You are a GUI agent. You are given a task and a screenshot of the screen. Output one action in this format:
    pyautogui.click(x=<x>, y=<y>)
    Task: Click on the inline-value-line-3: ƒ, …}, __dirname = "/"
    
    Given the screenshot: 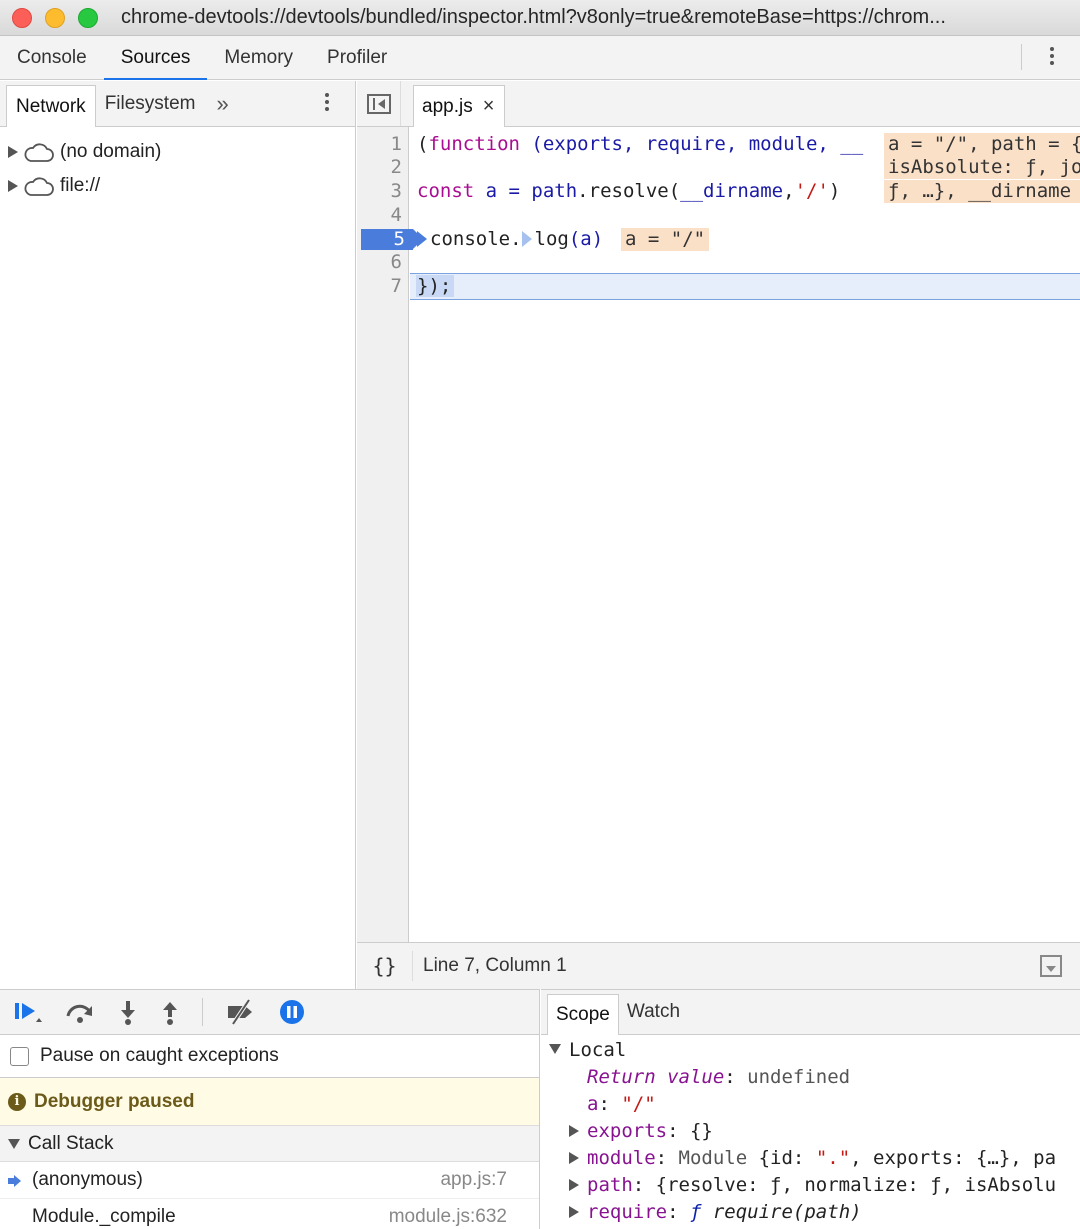 What is the action you would take?
    pyautogui.click(x=982, y=191)
    